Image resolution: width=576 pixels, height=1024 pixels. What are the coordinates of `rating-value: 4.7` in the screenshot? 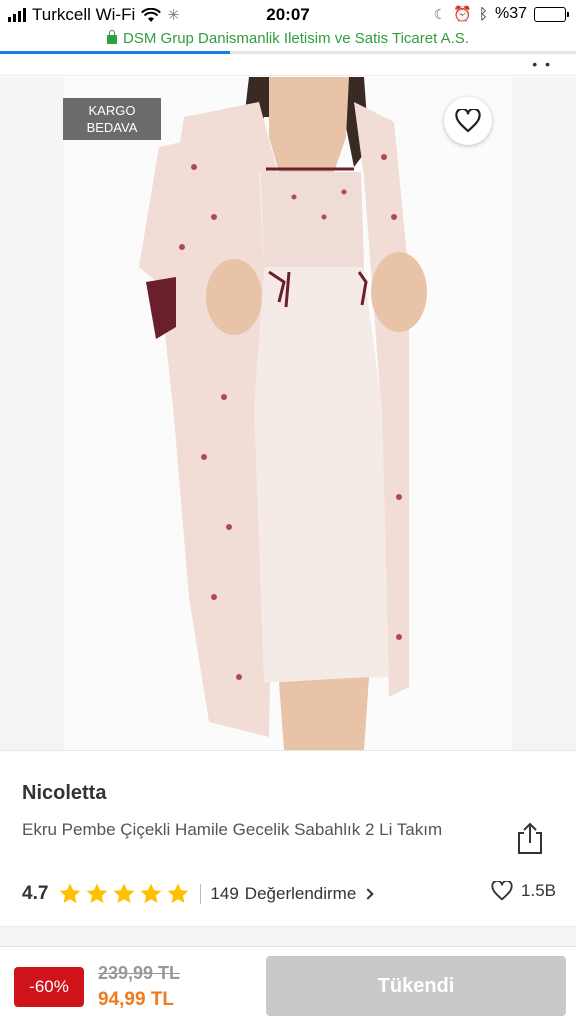 It's located at (35, 893).